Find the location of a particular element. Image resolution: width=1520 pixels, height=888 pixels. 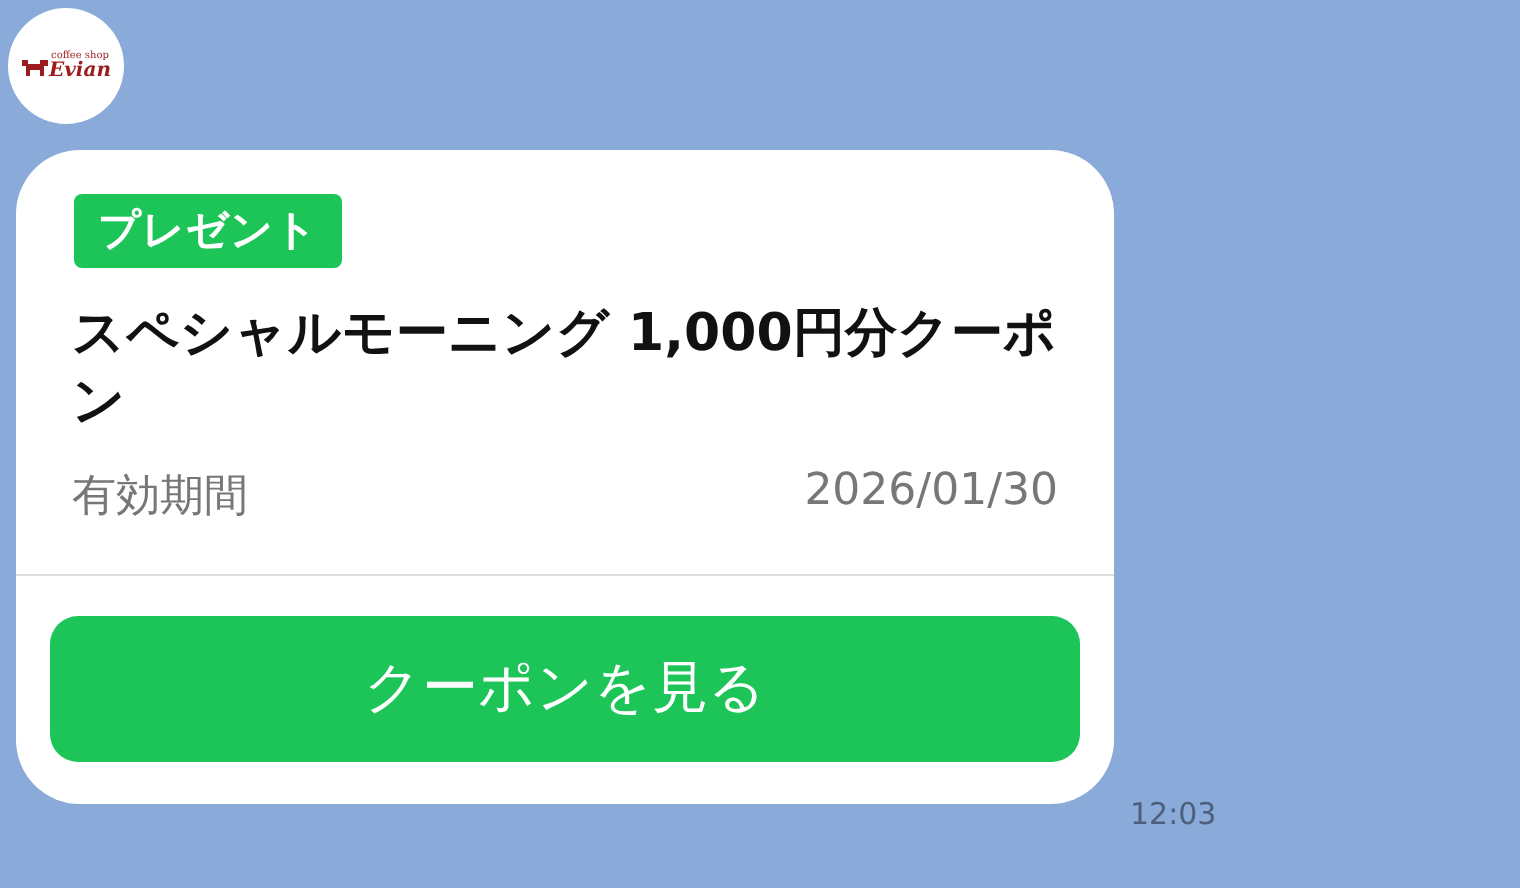

coupon-title: スペシャルモーニング 1,000円分クーポン is located at coordinates (565, 369).